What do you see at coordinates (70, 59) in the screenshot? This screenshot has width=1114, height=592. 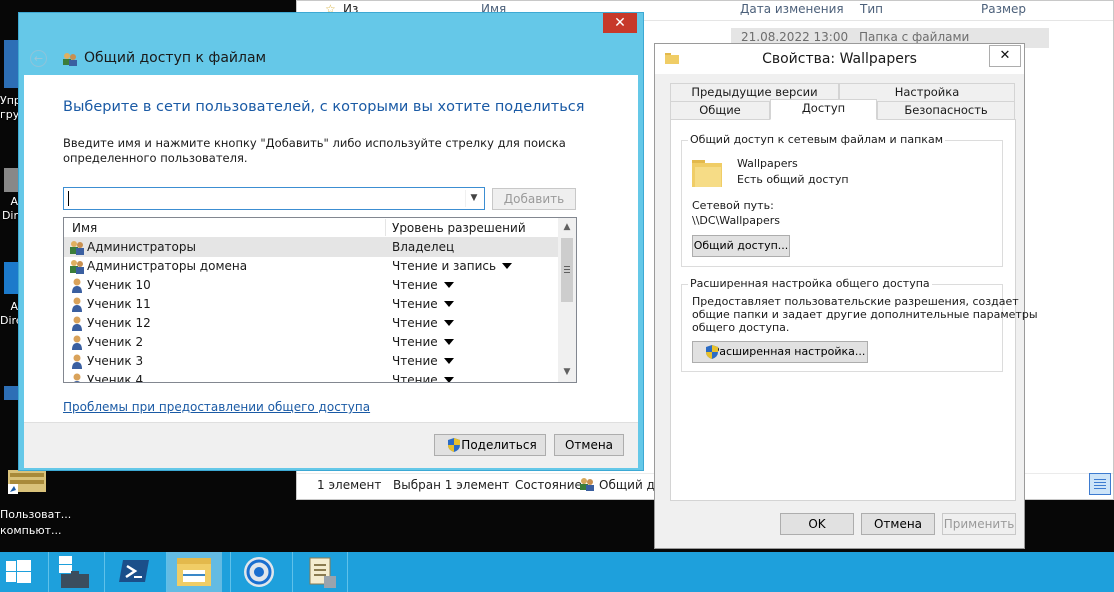 I see `users-icon` at bounding box center [70, 59].